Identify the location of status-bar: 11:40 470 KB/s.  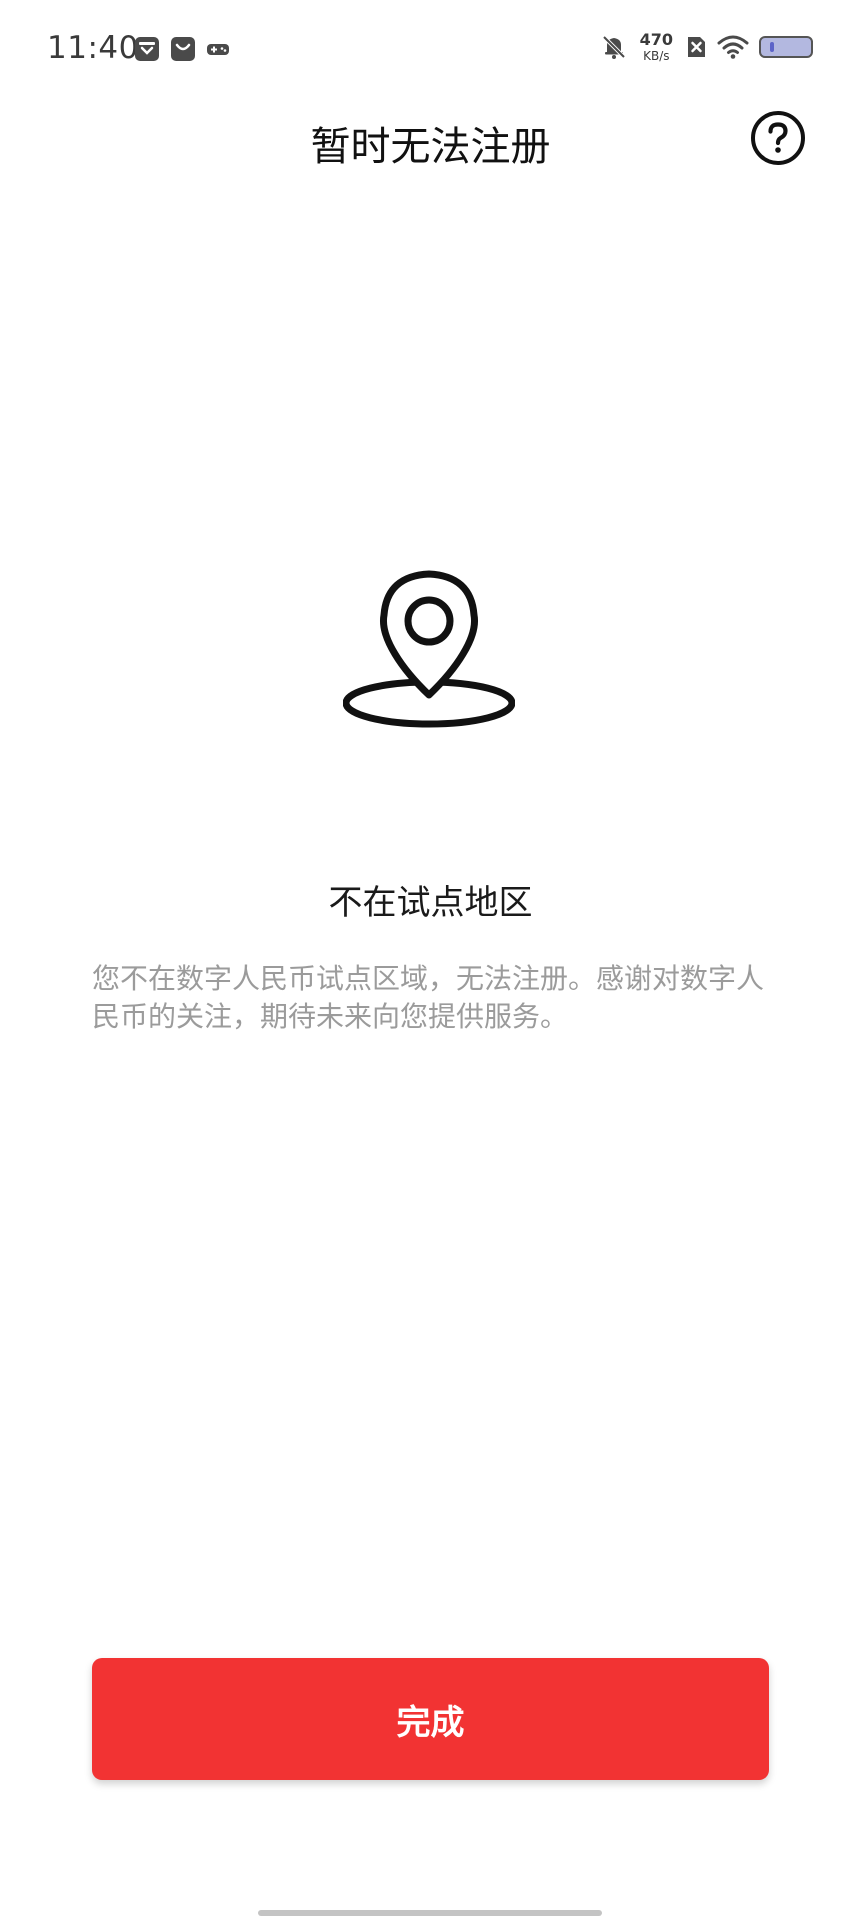
(430, 50).